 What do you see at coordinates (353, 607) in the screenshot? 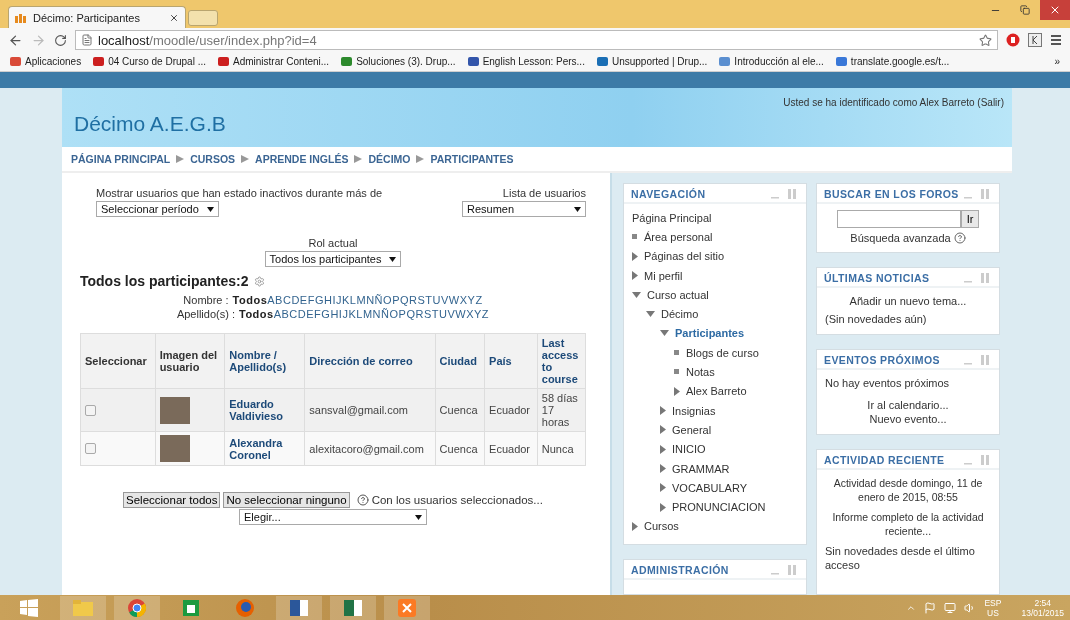
I see `spreadsheet-app-icon` at bounding box center [353, 607].